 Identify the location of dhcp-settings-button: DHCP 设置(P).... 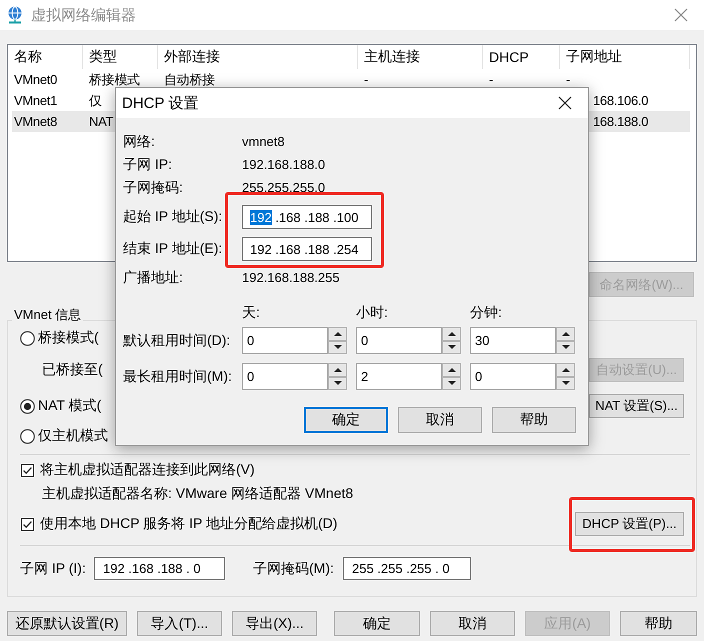
(629, 524).